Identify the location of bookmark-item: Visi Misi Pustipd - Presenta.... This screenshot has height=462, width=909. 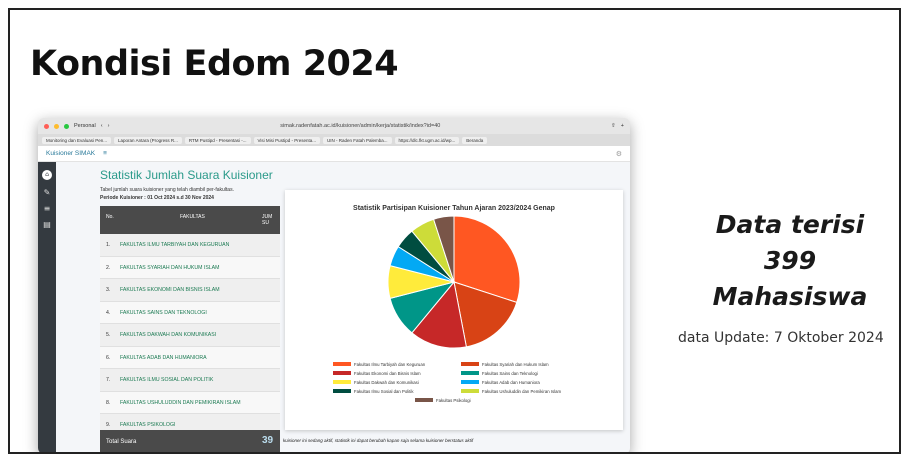
(286, 140).